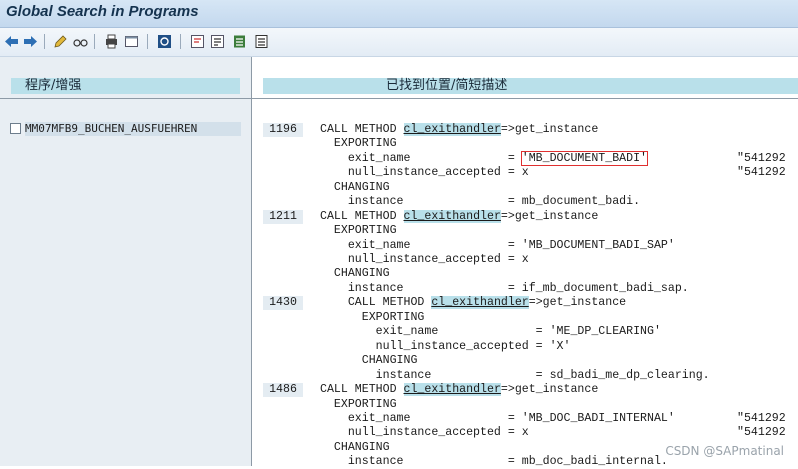 This screenshot has height=469, width=798. What do you see at coordinates (724, 451) in the screenshot?
I see `watermark: CSDN @SAPmatinal` at bounding box center [724, 451].